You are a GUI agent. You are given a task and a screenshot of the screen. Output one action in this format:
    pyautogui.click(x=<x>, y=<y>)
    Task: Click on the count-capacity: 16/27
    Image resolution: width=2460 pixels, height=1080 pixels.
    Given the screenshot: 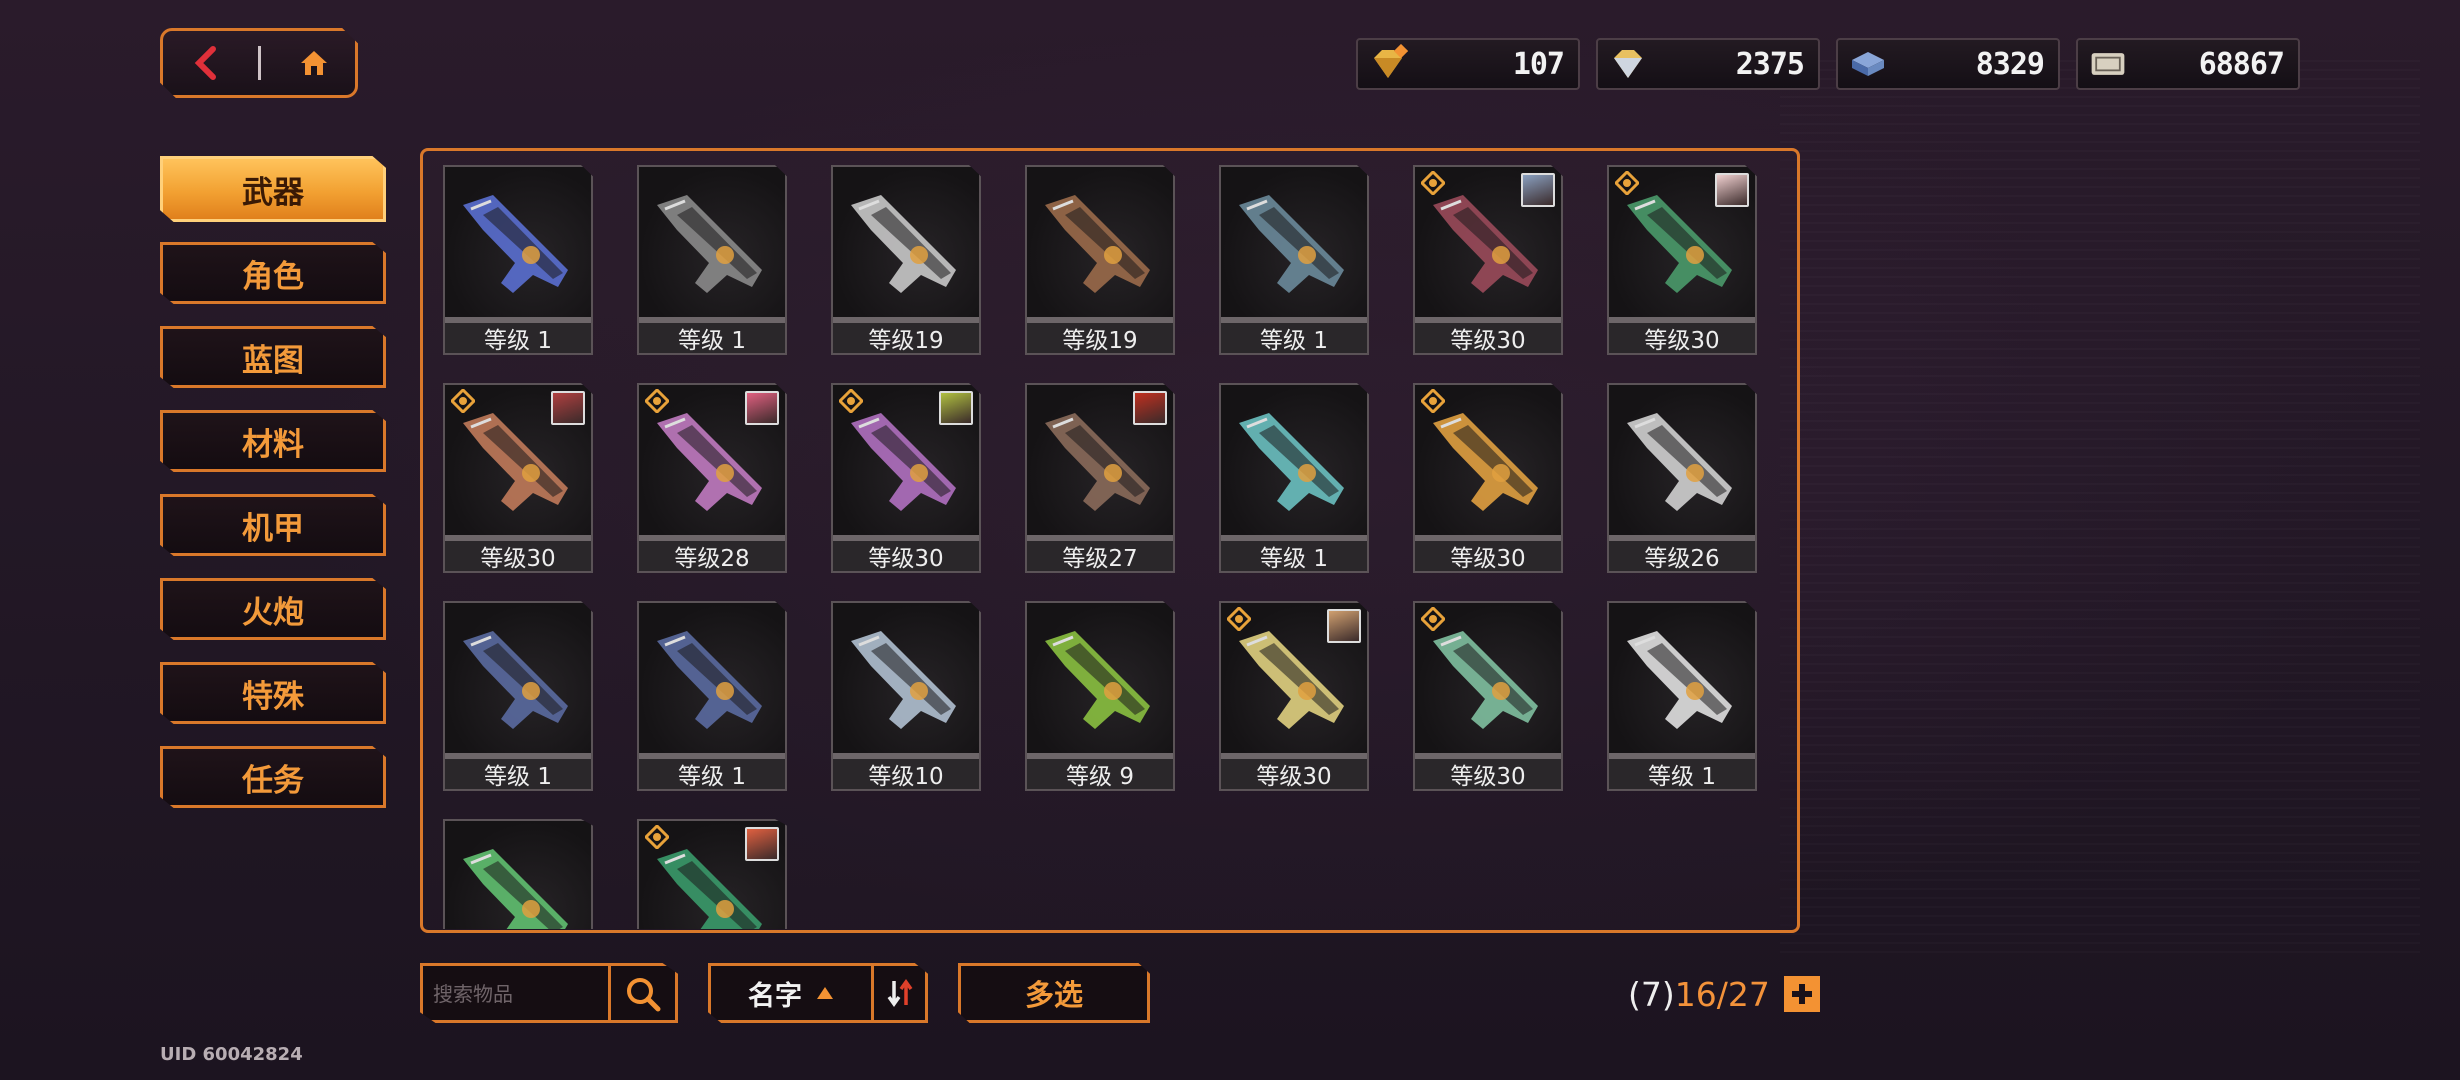 What is the action you would take?
    pyautogui.click(x=1722, y=994)
    